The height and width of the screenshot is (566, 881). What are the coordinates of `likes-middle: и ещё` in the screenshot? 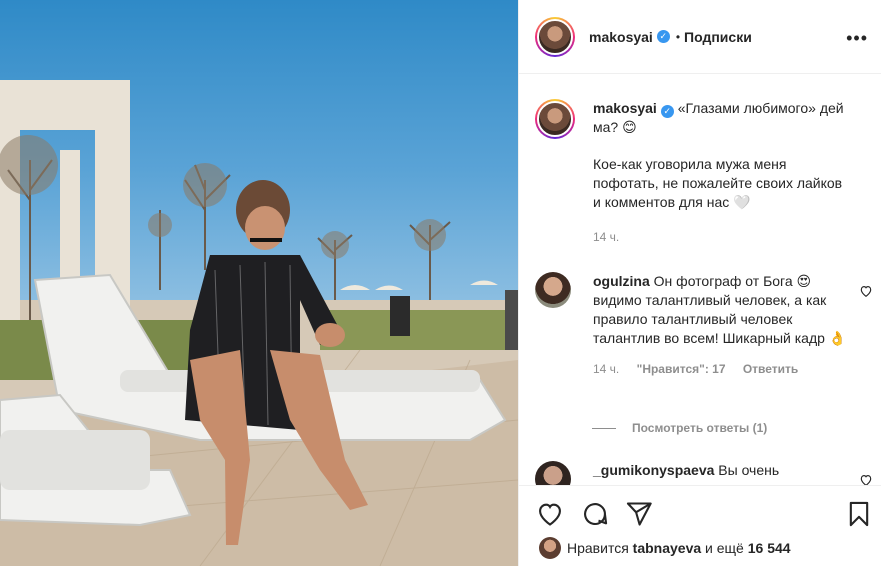 It's located at (724, 548).